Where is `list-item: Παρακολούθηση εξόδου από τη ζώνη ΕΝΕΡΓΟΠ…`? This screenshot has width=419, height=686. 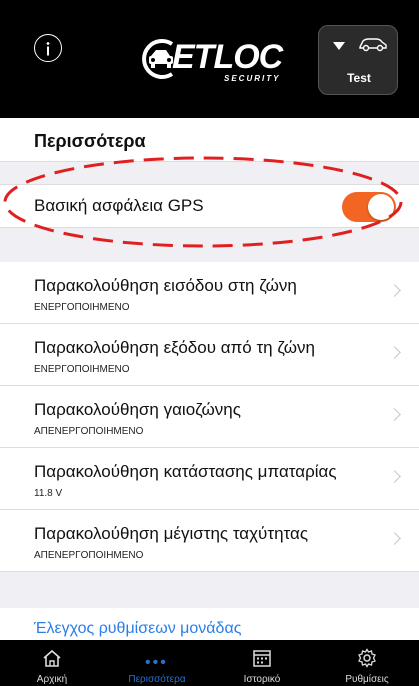
list-item: Παρακολούθηση εξόδου από τη ζώνη ΕΝΕΡΓΟΠ… is located at coordinates (209, 355).